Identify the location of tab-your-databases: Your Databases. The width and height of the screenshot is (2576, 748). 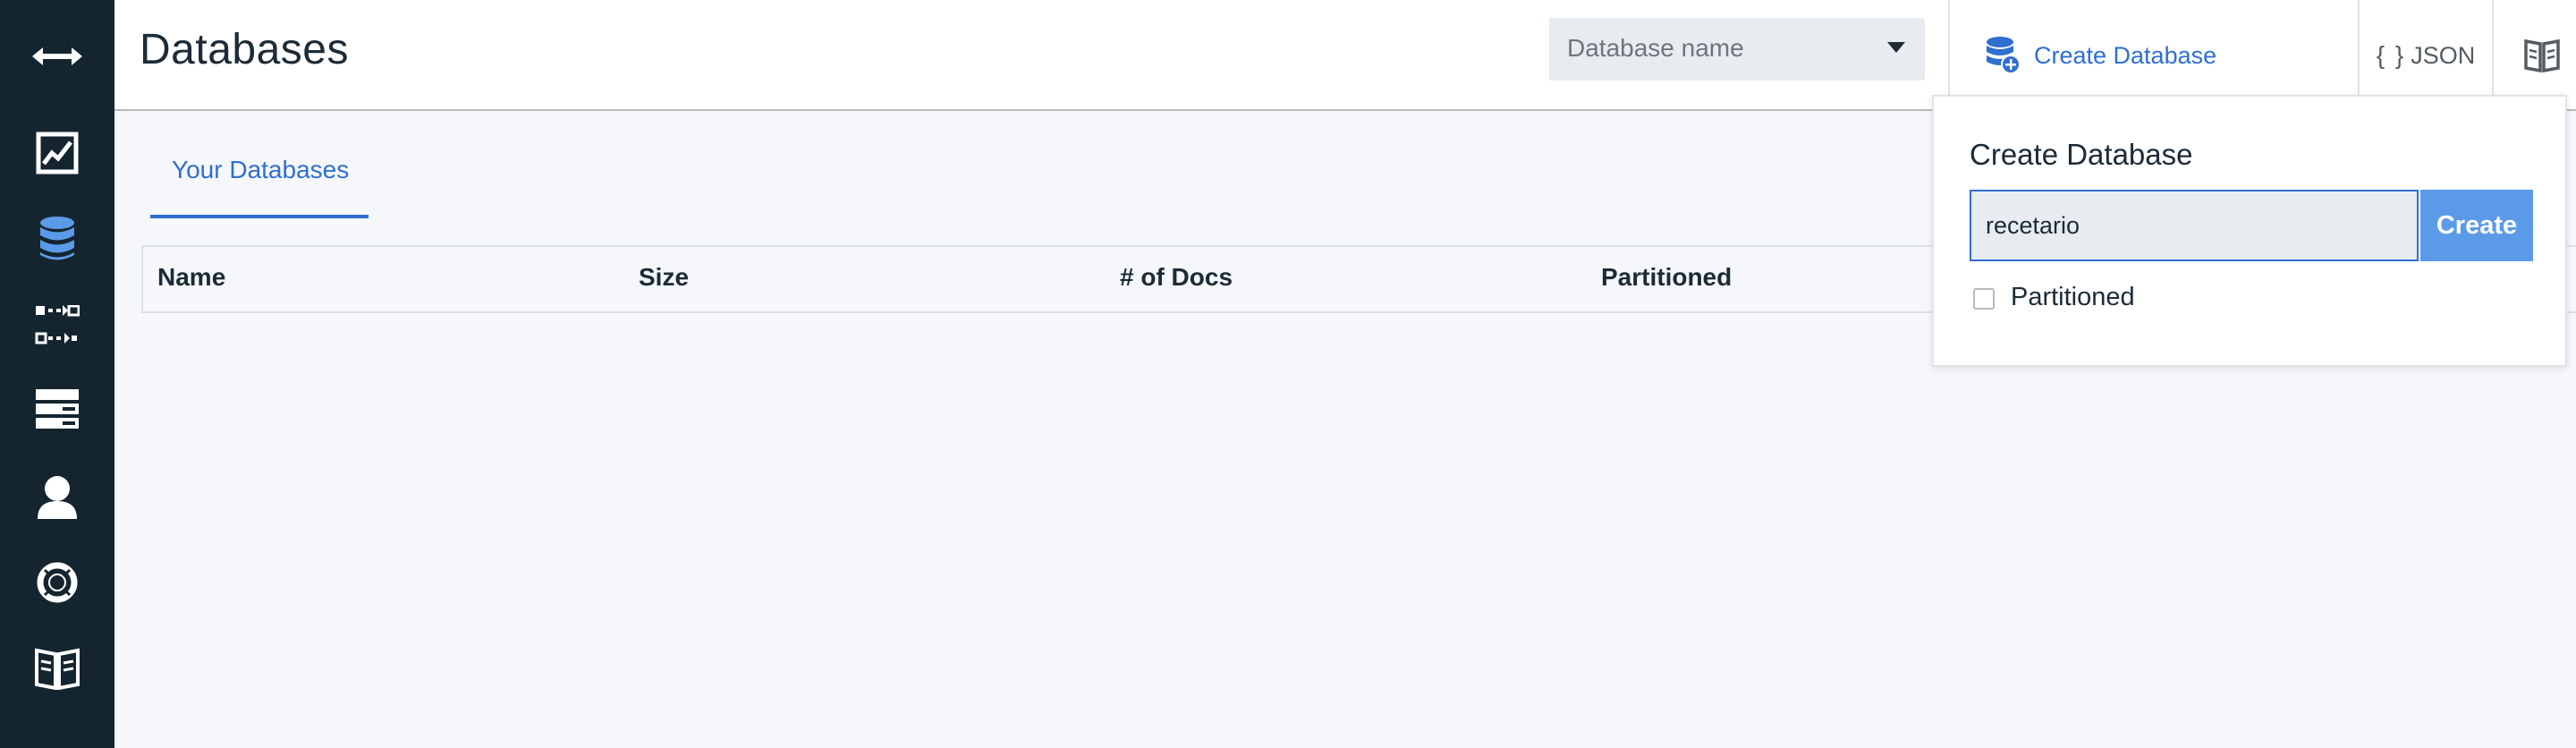
(259, 180).